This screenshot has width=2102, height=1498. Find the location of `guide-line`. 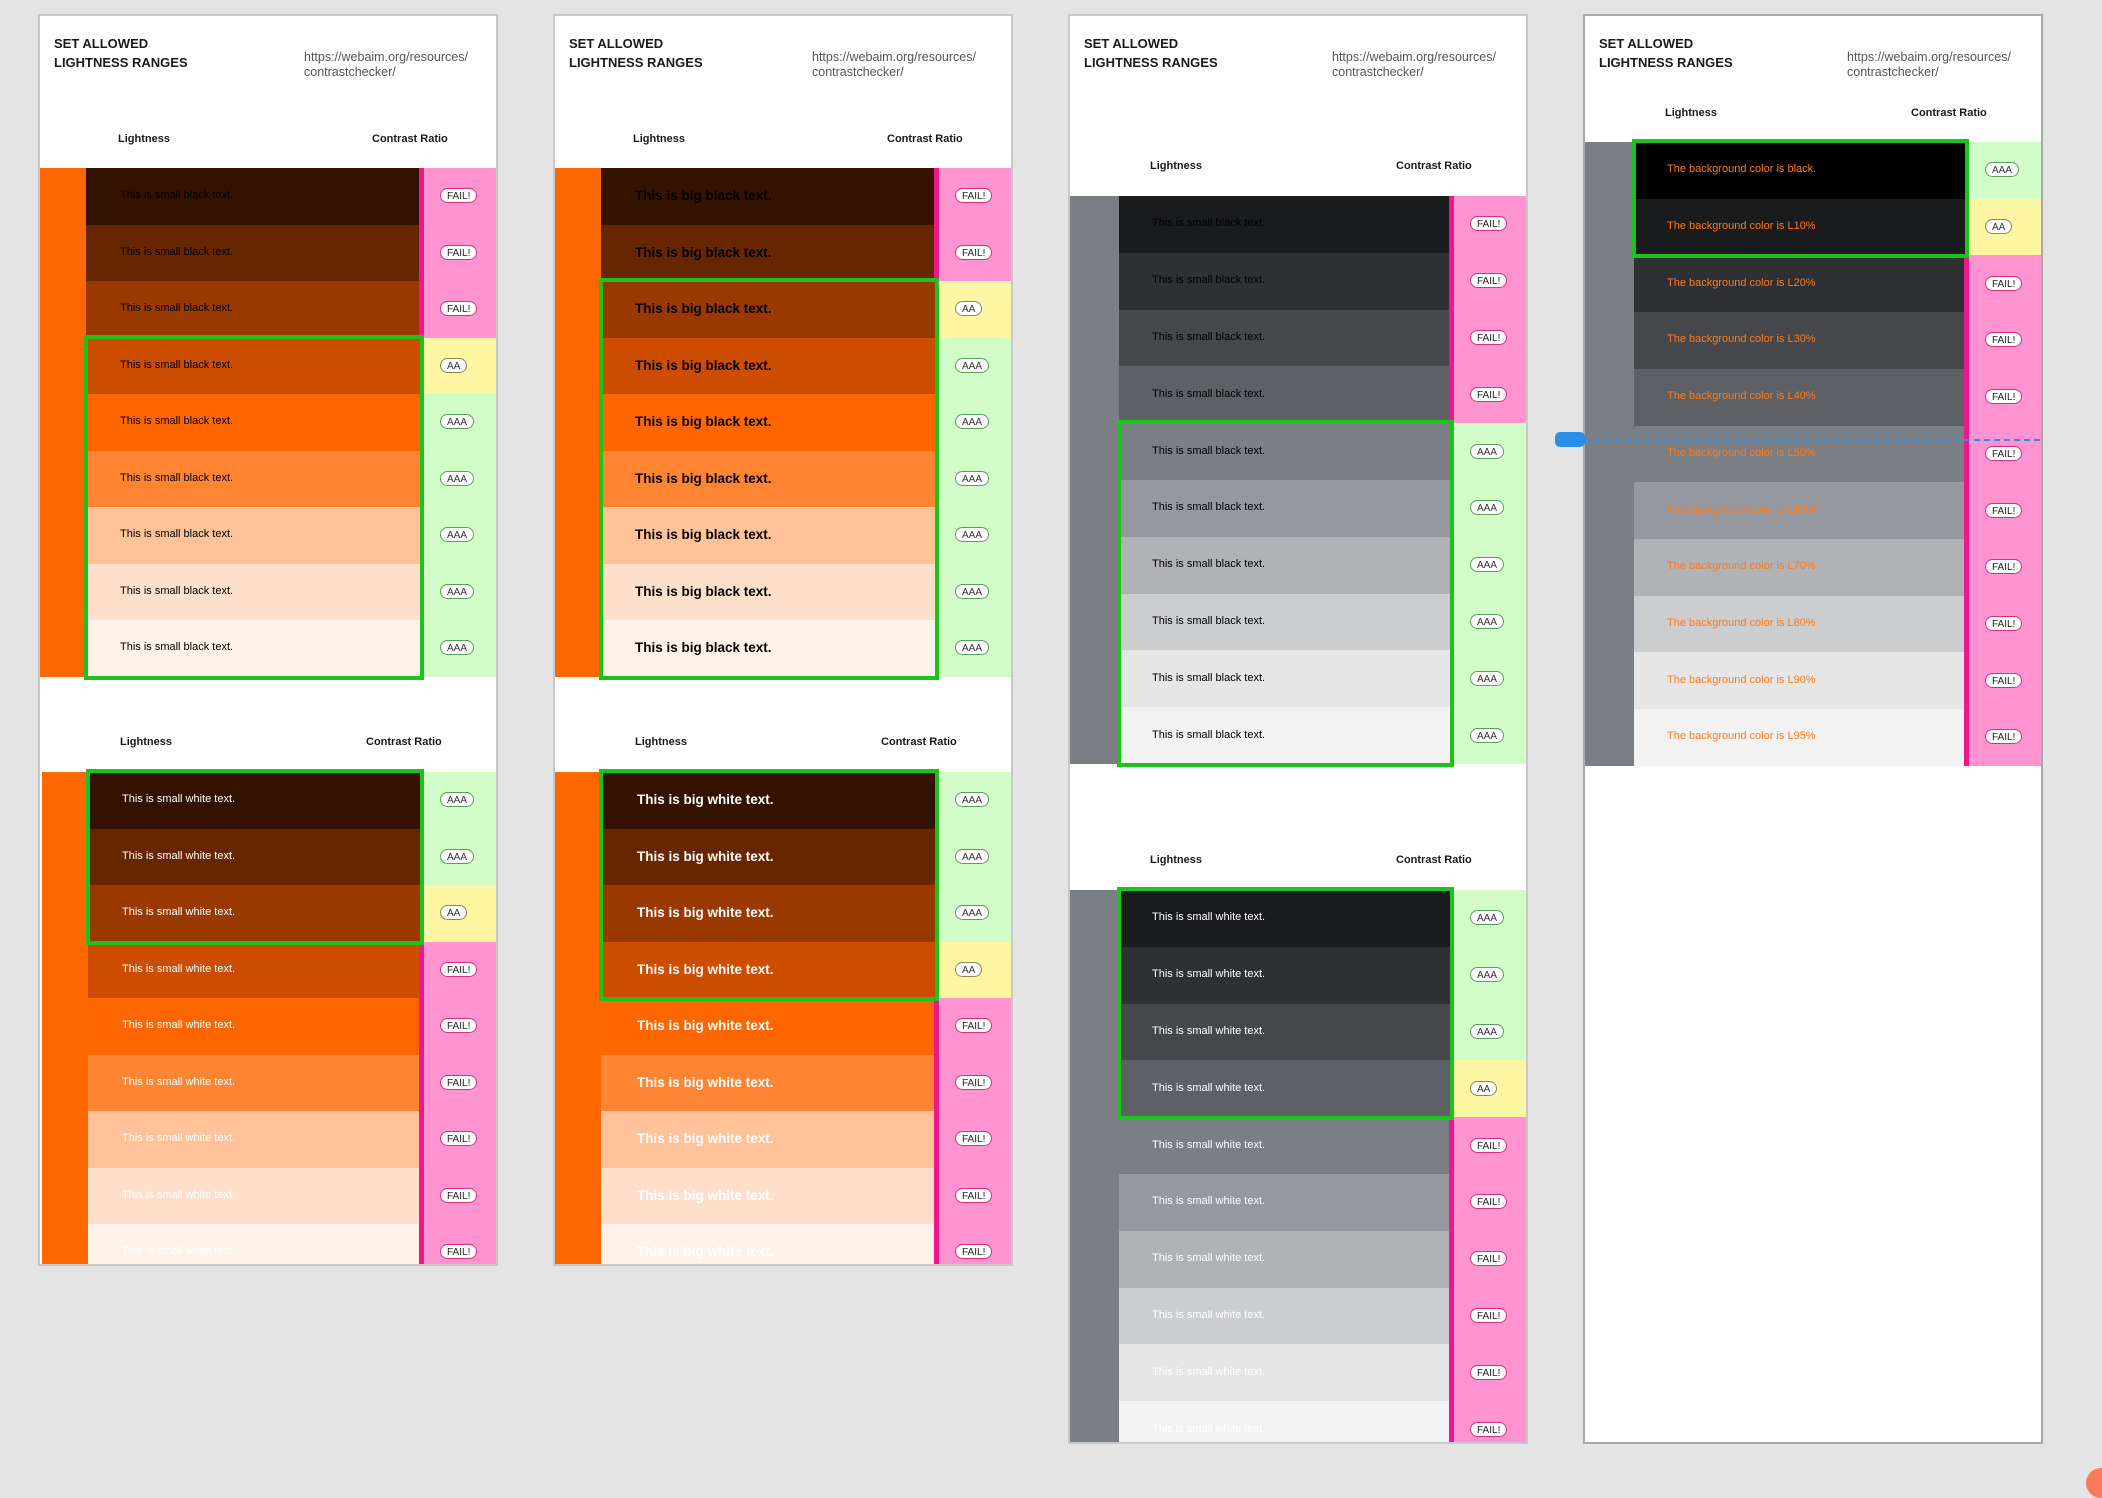

guide-line is located at coordinates (1812, 440).